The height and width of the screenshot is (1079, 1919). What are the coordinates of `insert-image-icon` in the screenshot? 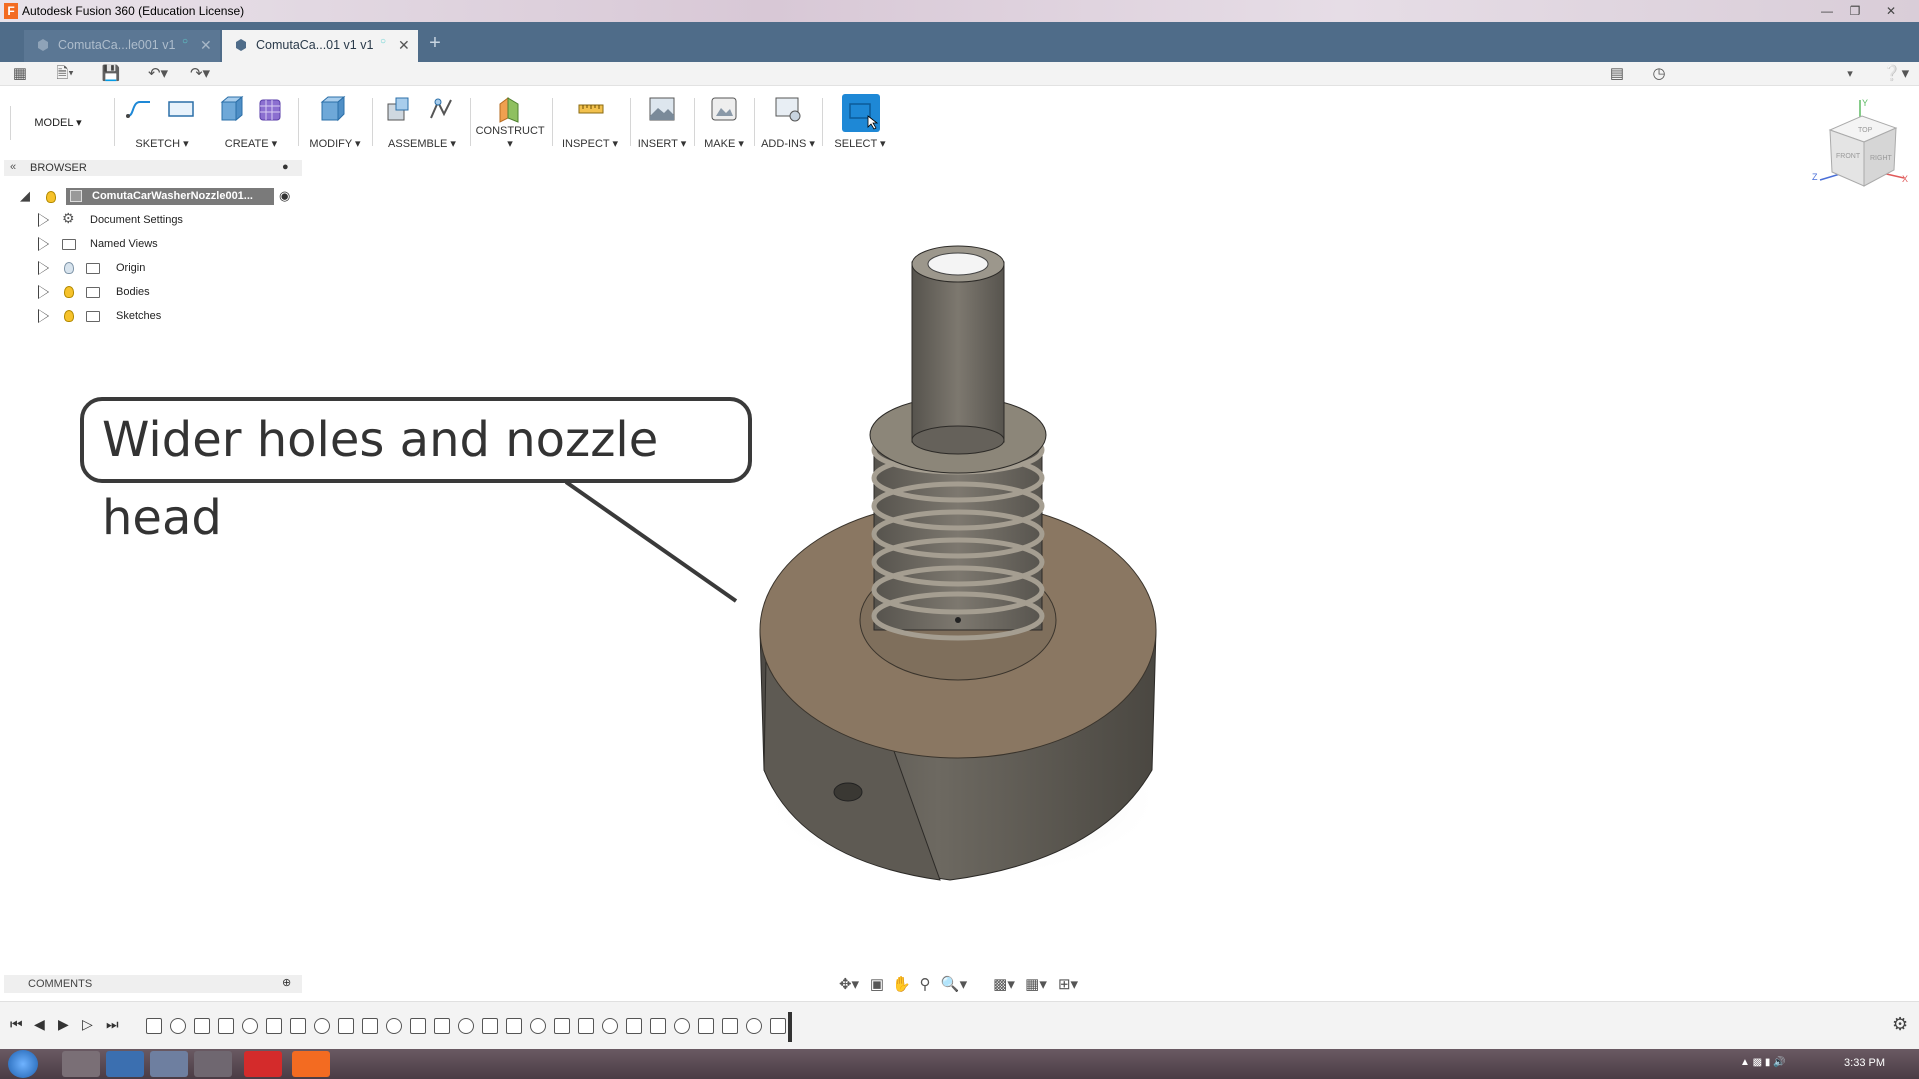 It's located at (662, 109).